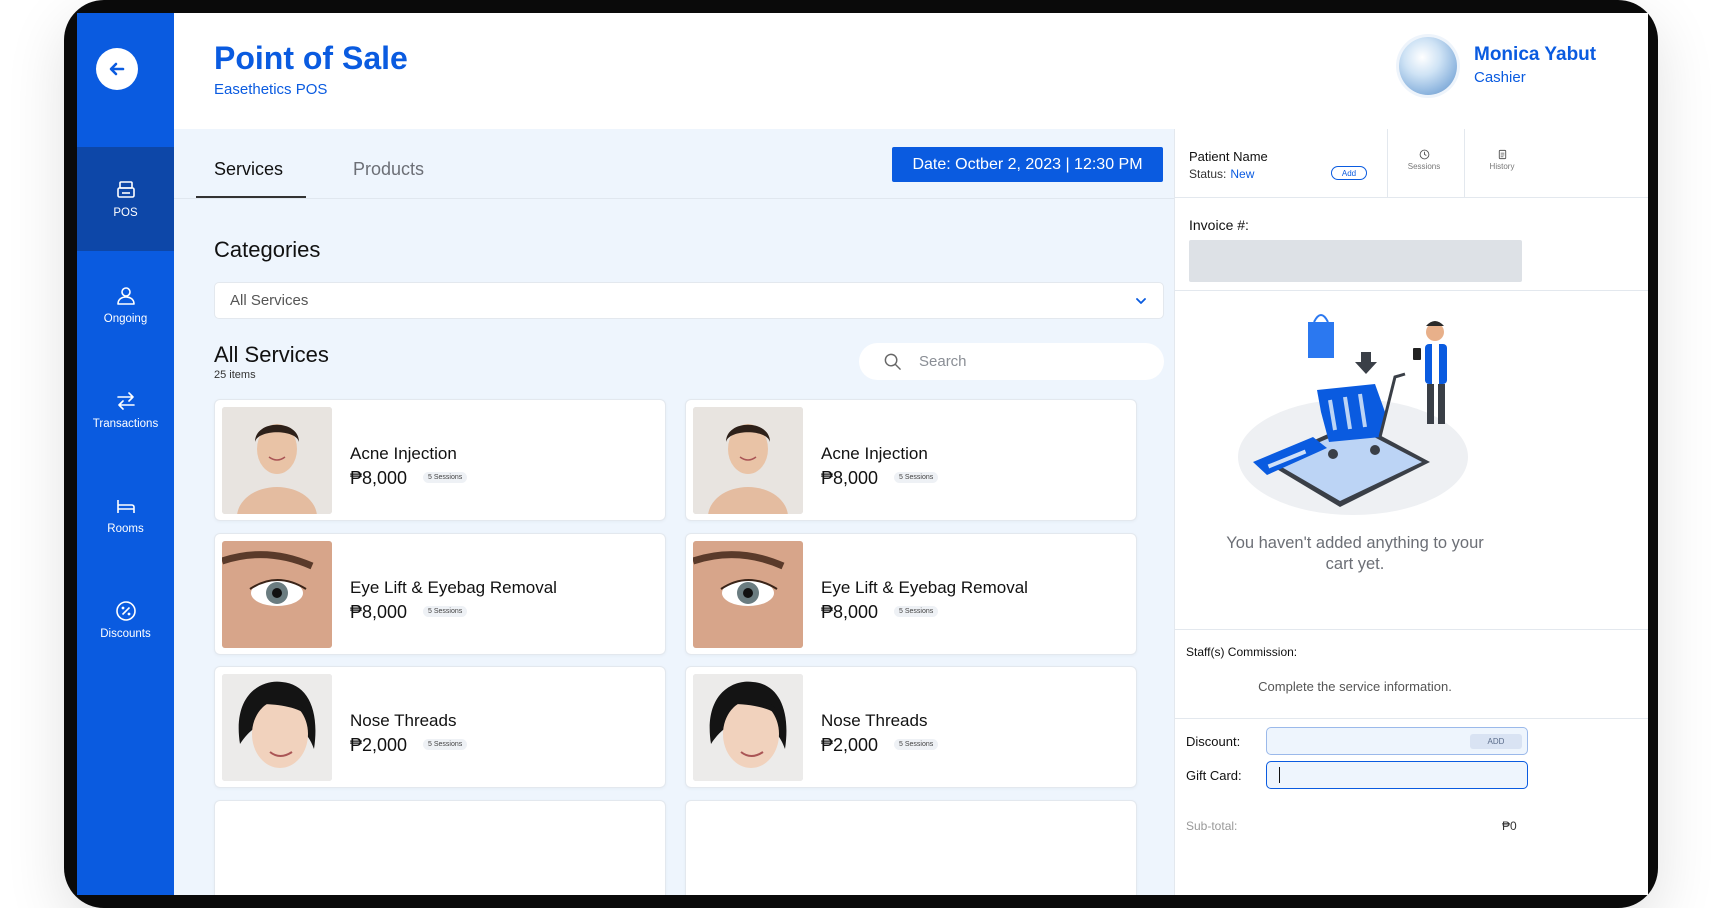 The width and height of the screenshot is (1720, 908). What do you see at coordinates (1500, 77) in the screenshot?
I see `user-role: Cashier` at bounding box center [1500, 77].